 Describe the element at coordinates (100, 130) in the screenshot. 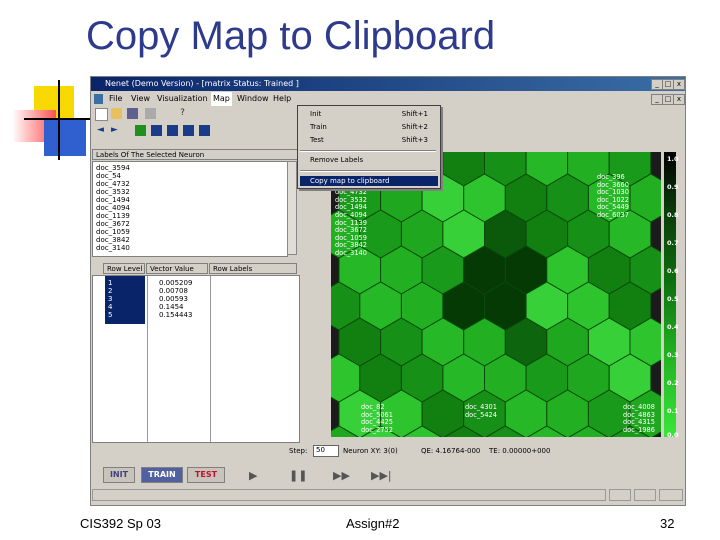

I see `arrow-left-icon: ◄` at that location.